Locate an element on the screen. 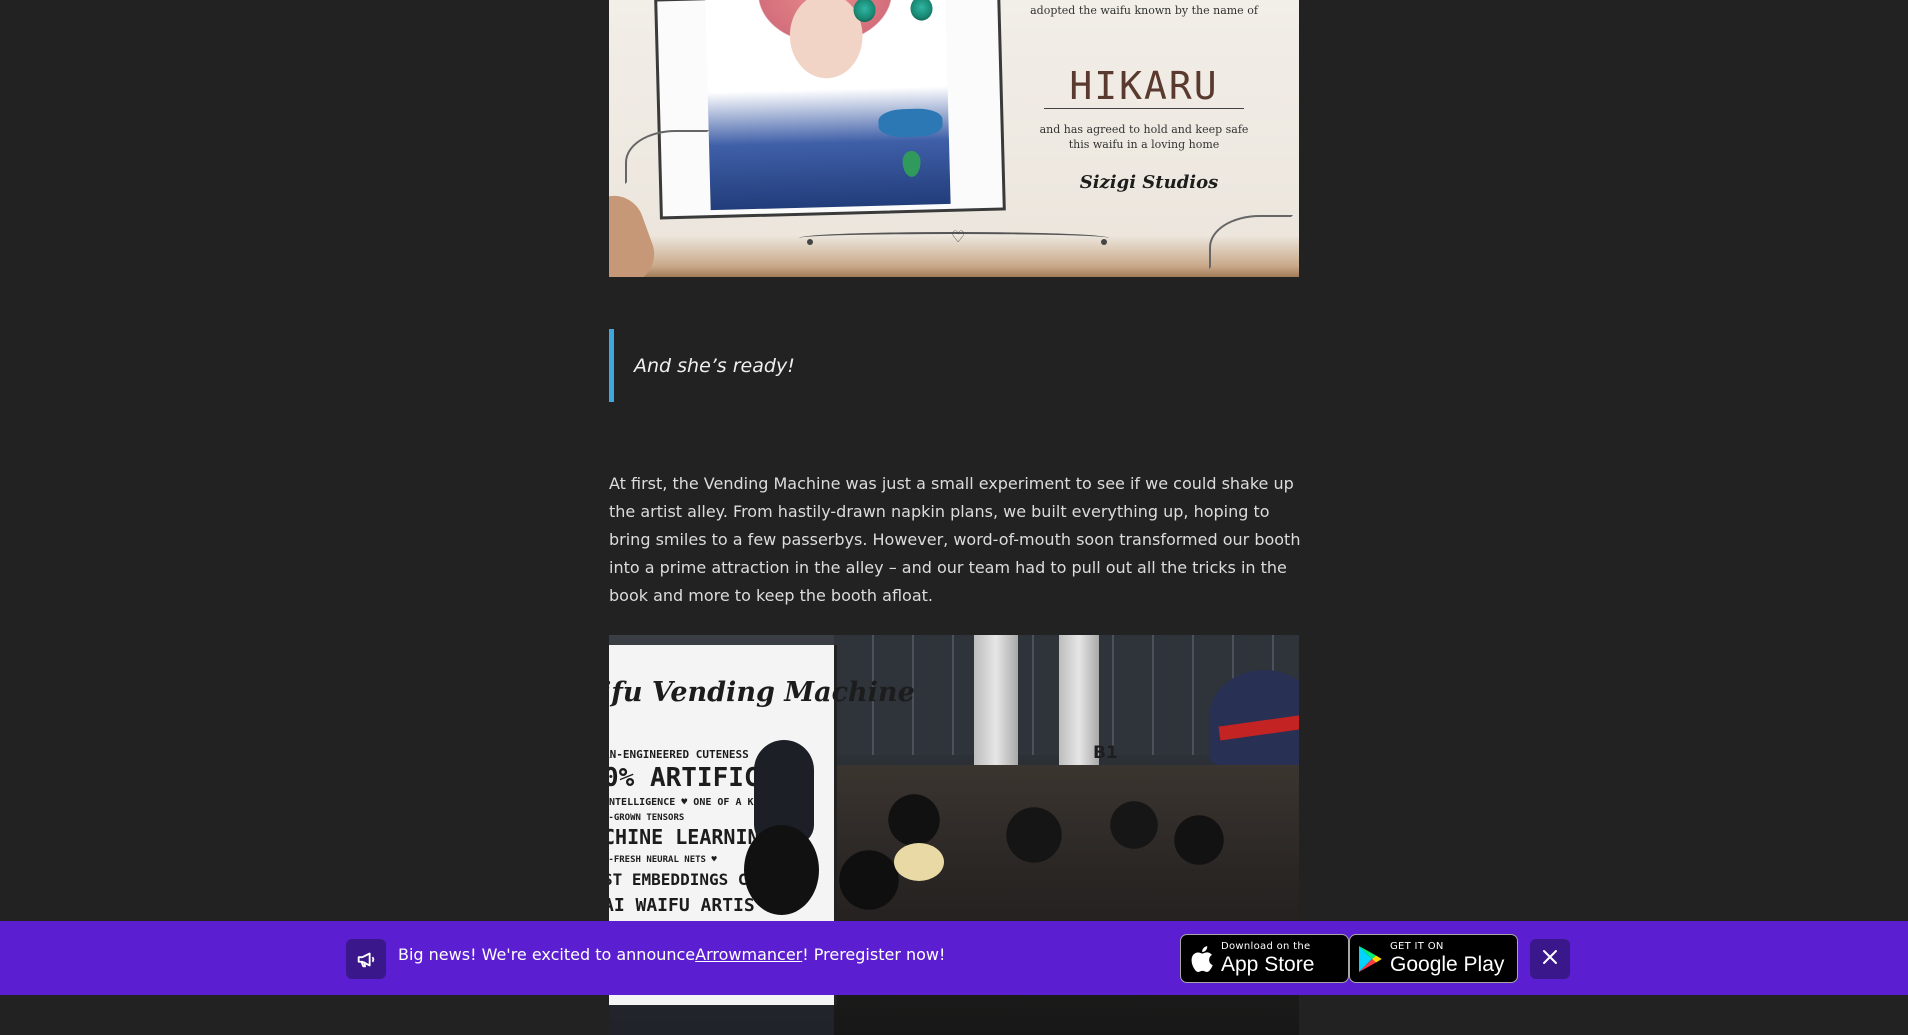 This screenshot has height=1035, width=1908. google-play-button: GET IT ON Google Play is located at coordinates (1433, 958).